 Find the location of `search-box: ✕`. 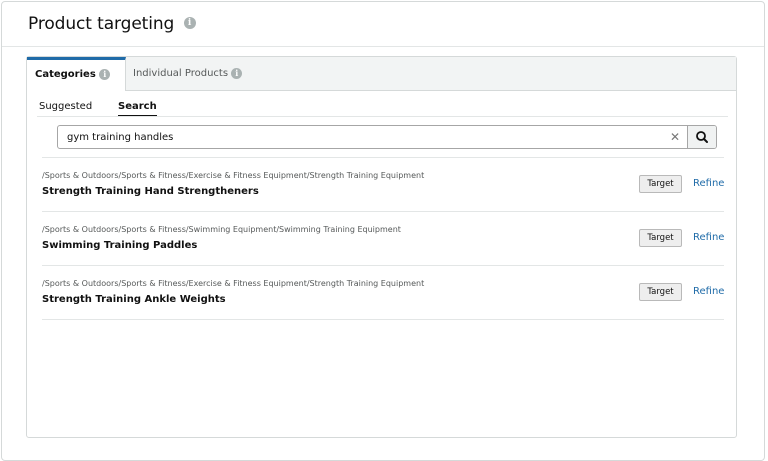

search-box: ✕ is located at coordinates (387, 137).